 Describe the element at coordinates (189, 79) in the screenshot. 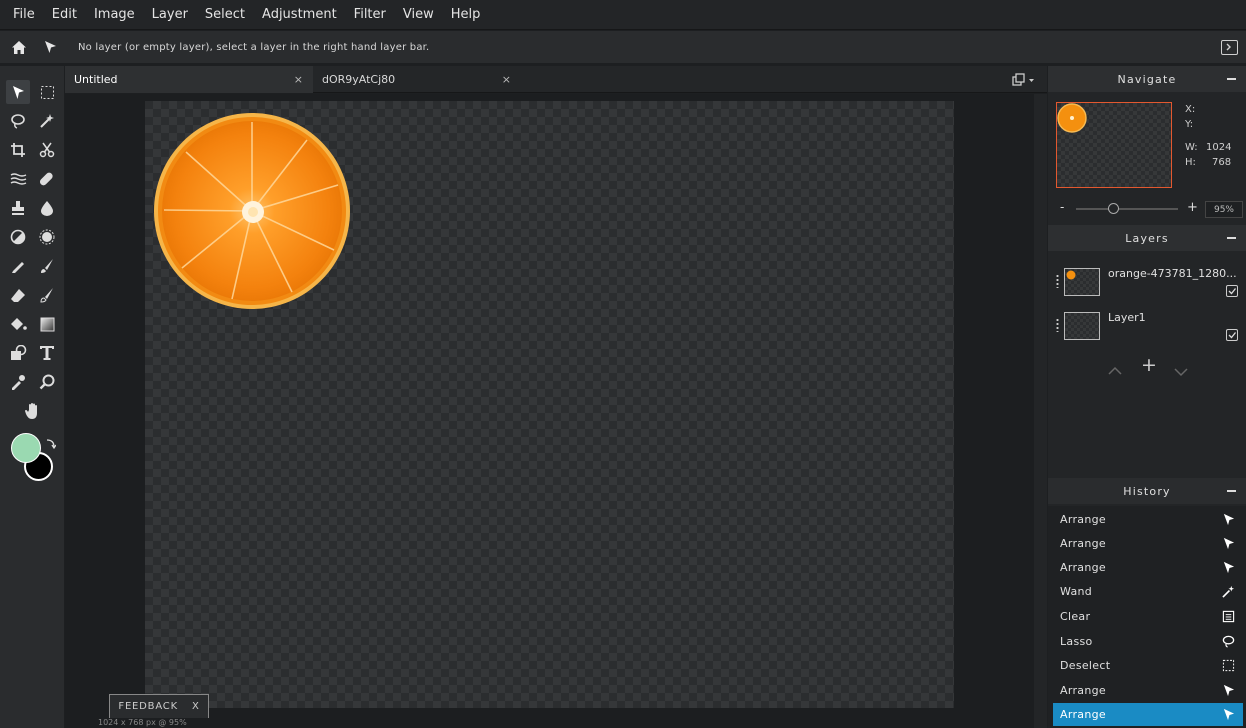

I see `tab-untitled: Untitled ×` at that location.